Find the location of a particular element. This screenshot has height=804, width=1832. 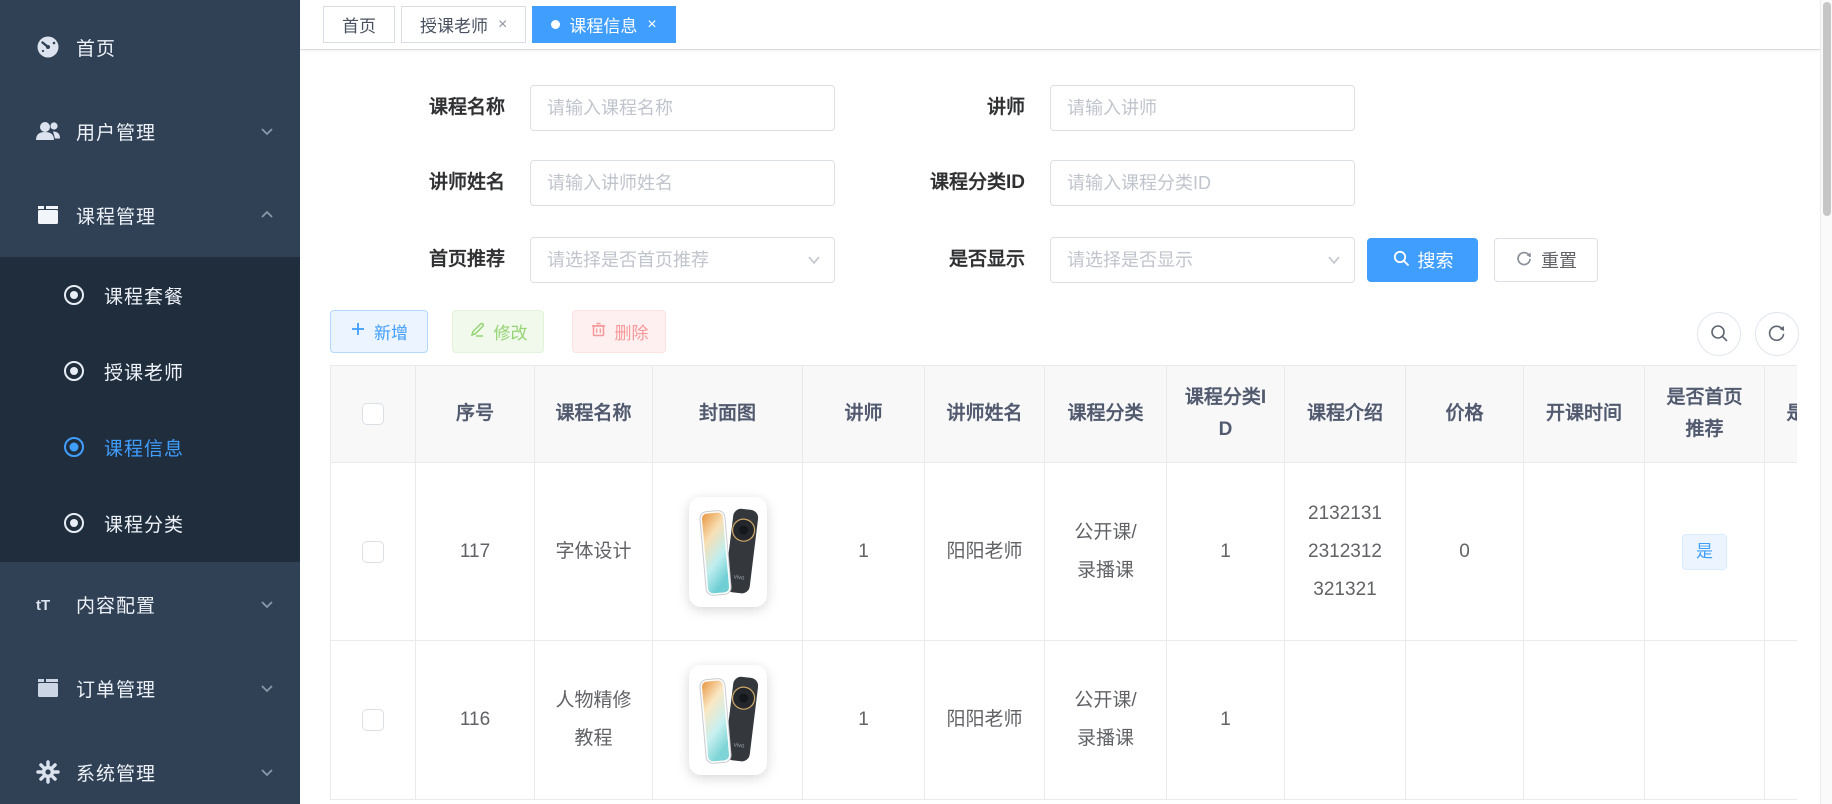

category-id-cell: 1 is located at coordinates (1226, 552).